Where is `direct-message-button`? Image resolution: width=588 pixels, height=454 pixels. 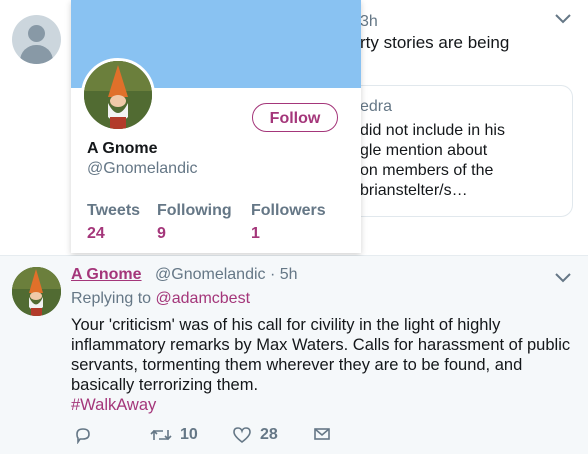 direct-message-button is located at coordinates (322, 434).